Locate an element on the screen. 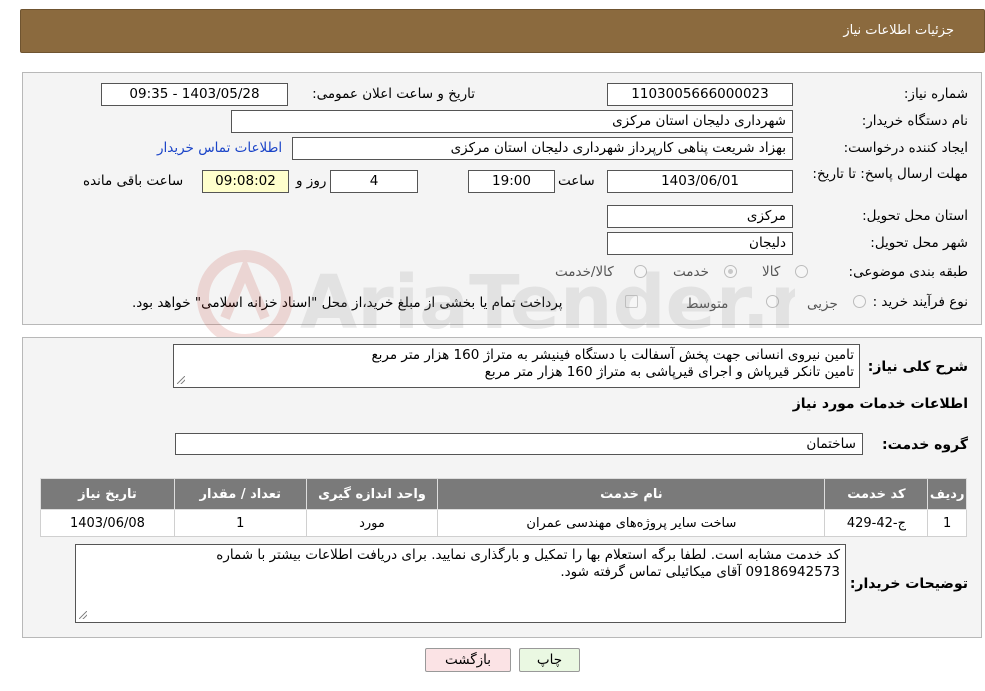 The image size is (985, 691). province-field: مرکزی is located at coordinates (700, 216).